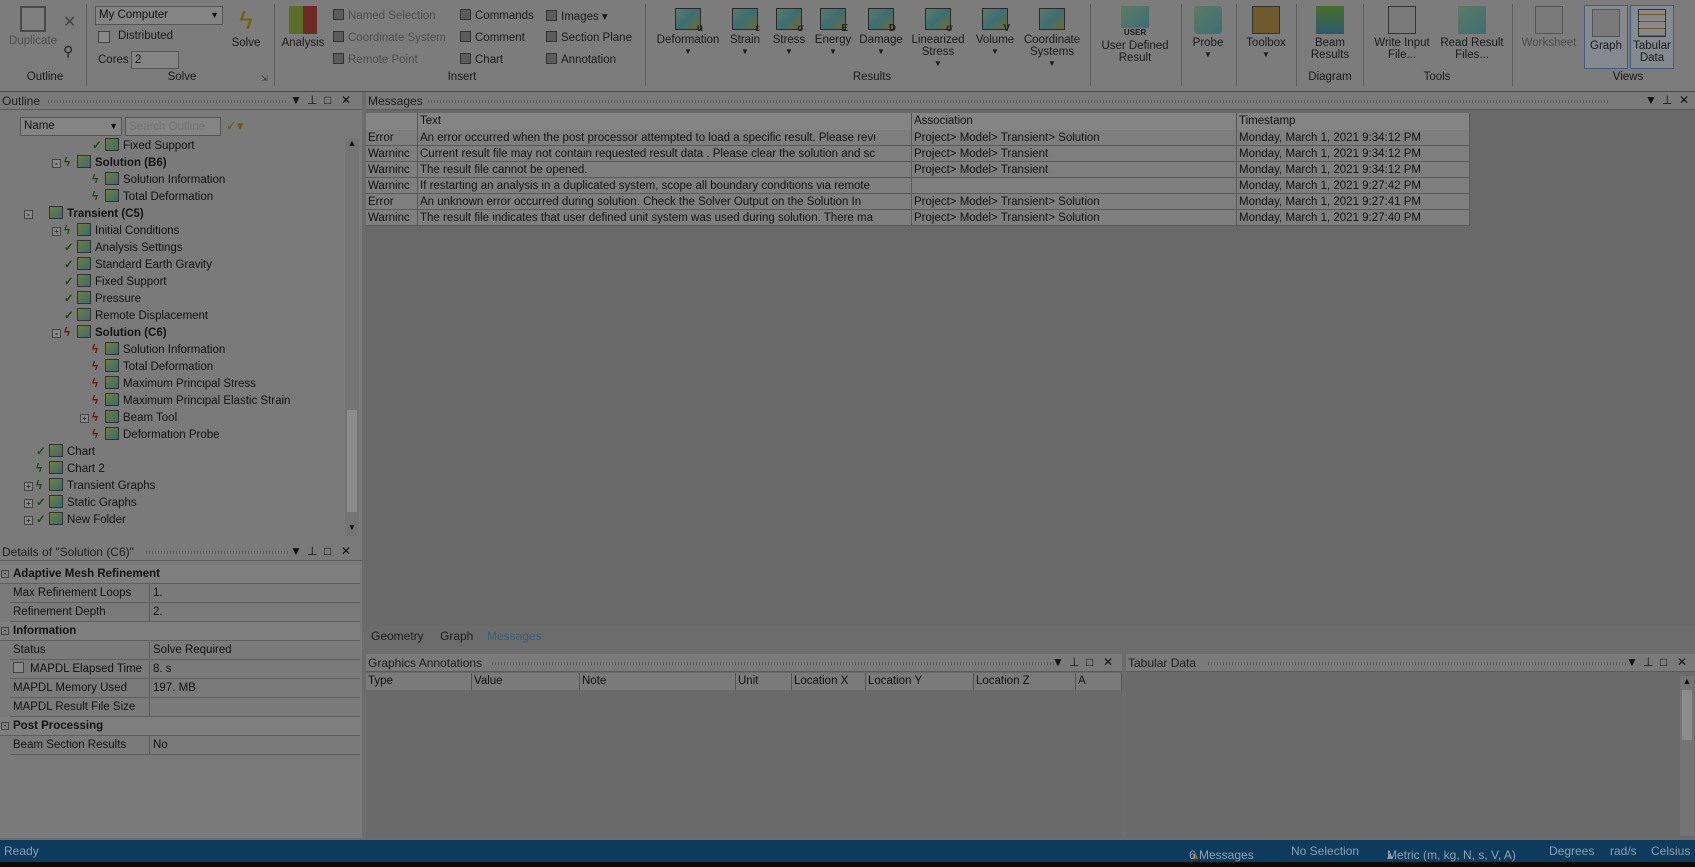  I want to click on tree-item: - Transient (C5), so click(84, 214).